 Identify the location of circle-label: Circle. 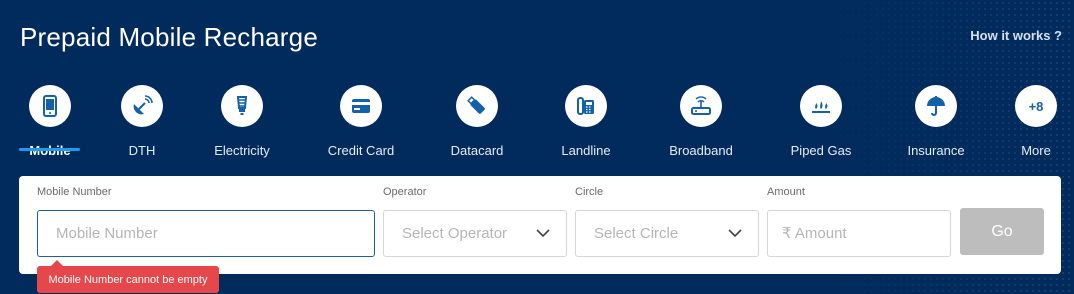
(589, 192).